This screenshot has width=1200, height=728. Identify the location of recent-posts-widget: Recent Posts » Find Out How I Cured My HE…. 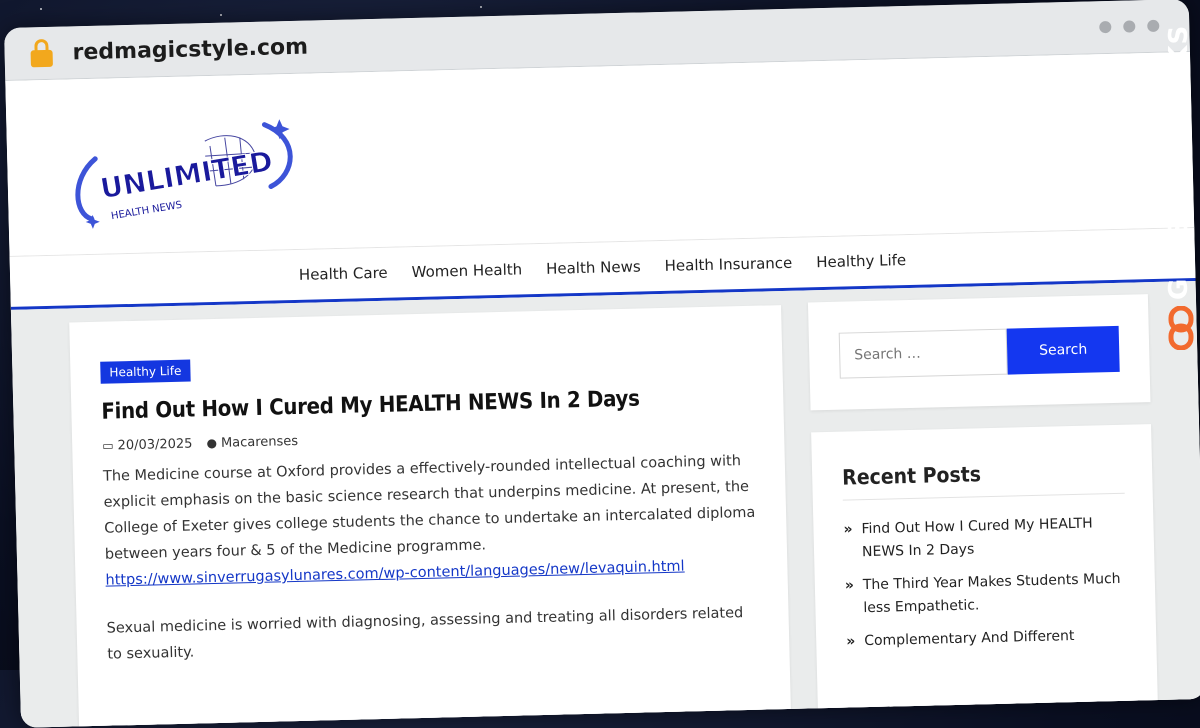
(985, 576).